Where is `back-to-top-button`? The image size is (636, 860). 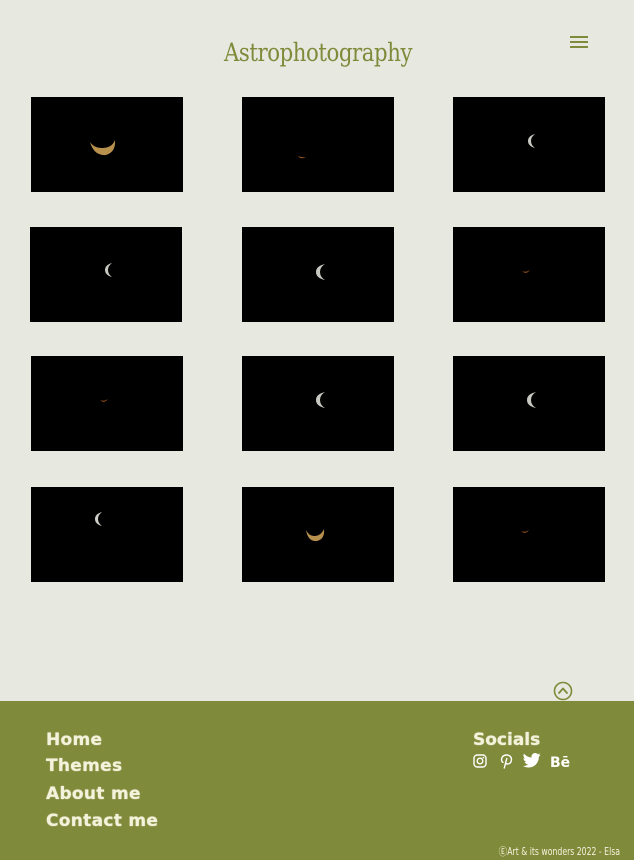
back-to-top-button is located at coordinates (563, 691).